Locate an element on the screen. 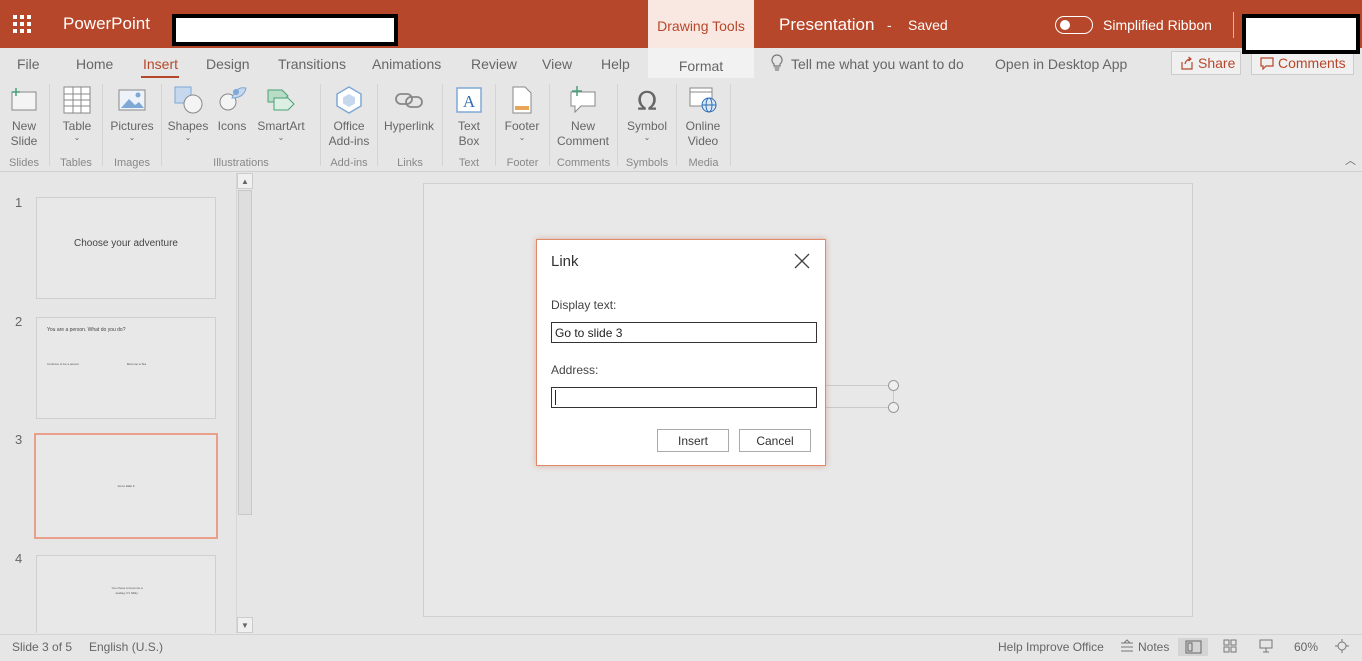  smartart-label: SmartArt is located at coordinates (281, 126).